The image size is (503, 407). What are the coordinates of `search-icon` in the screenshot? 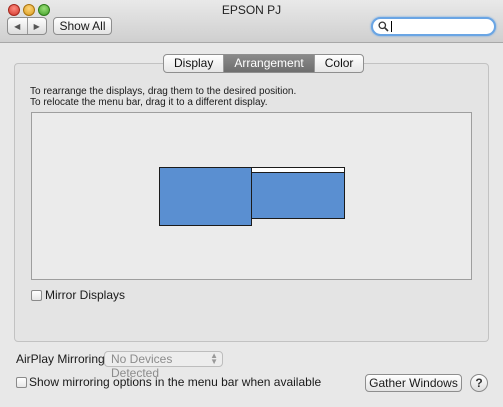 It's located at (383, 26).